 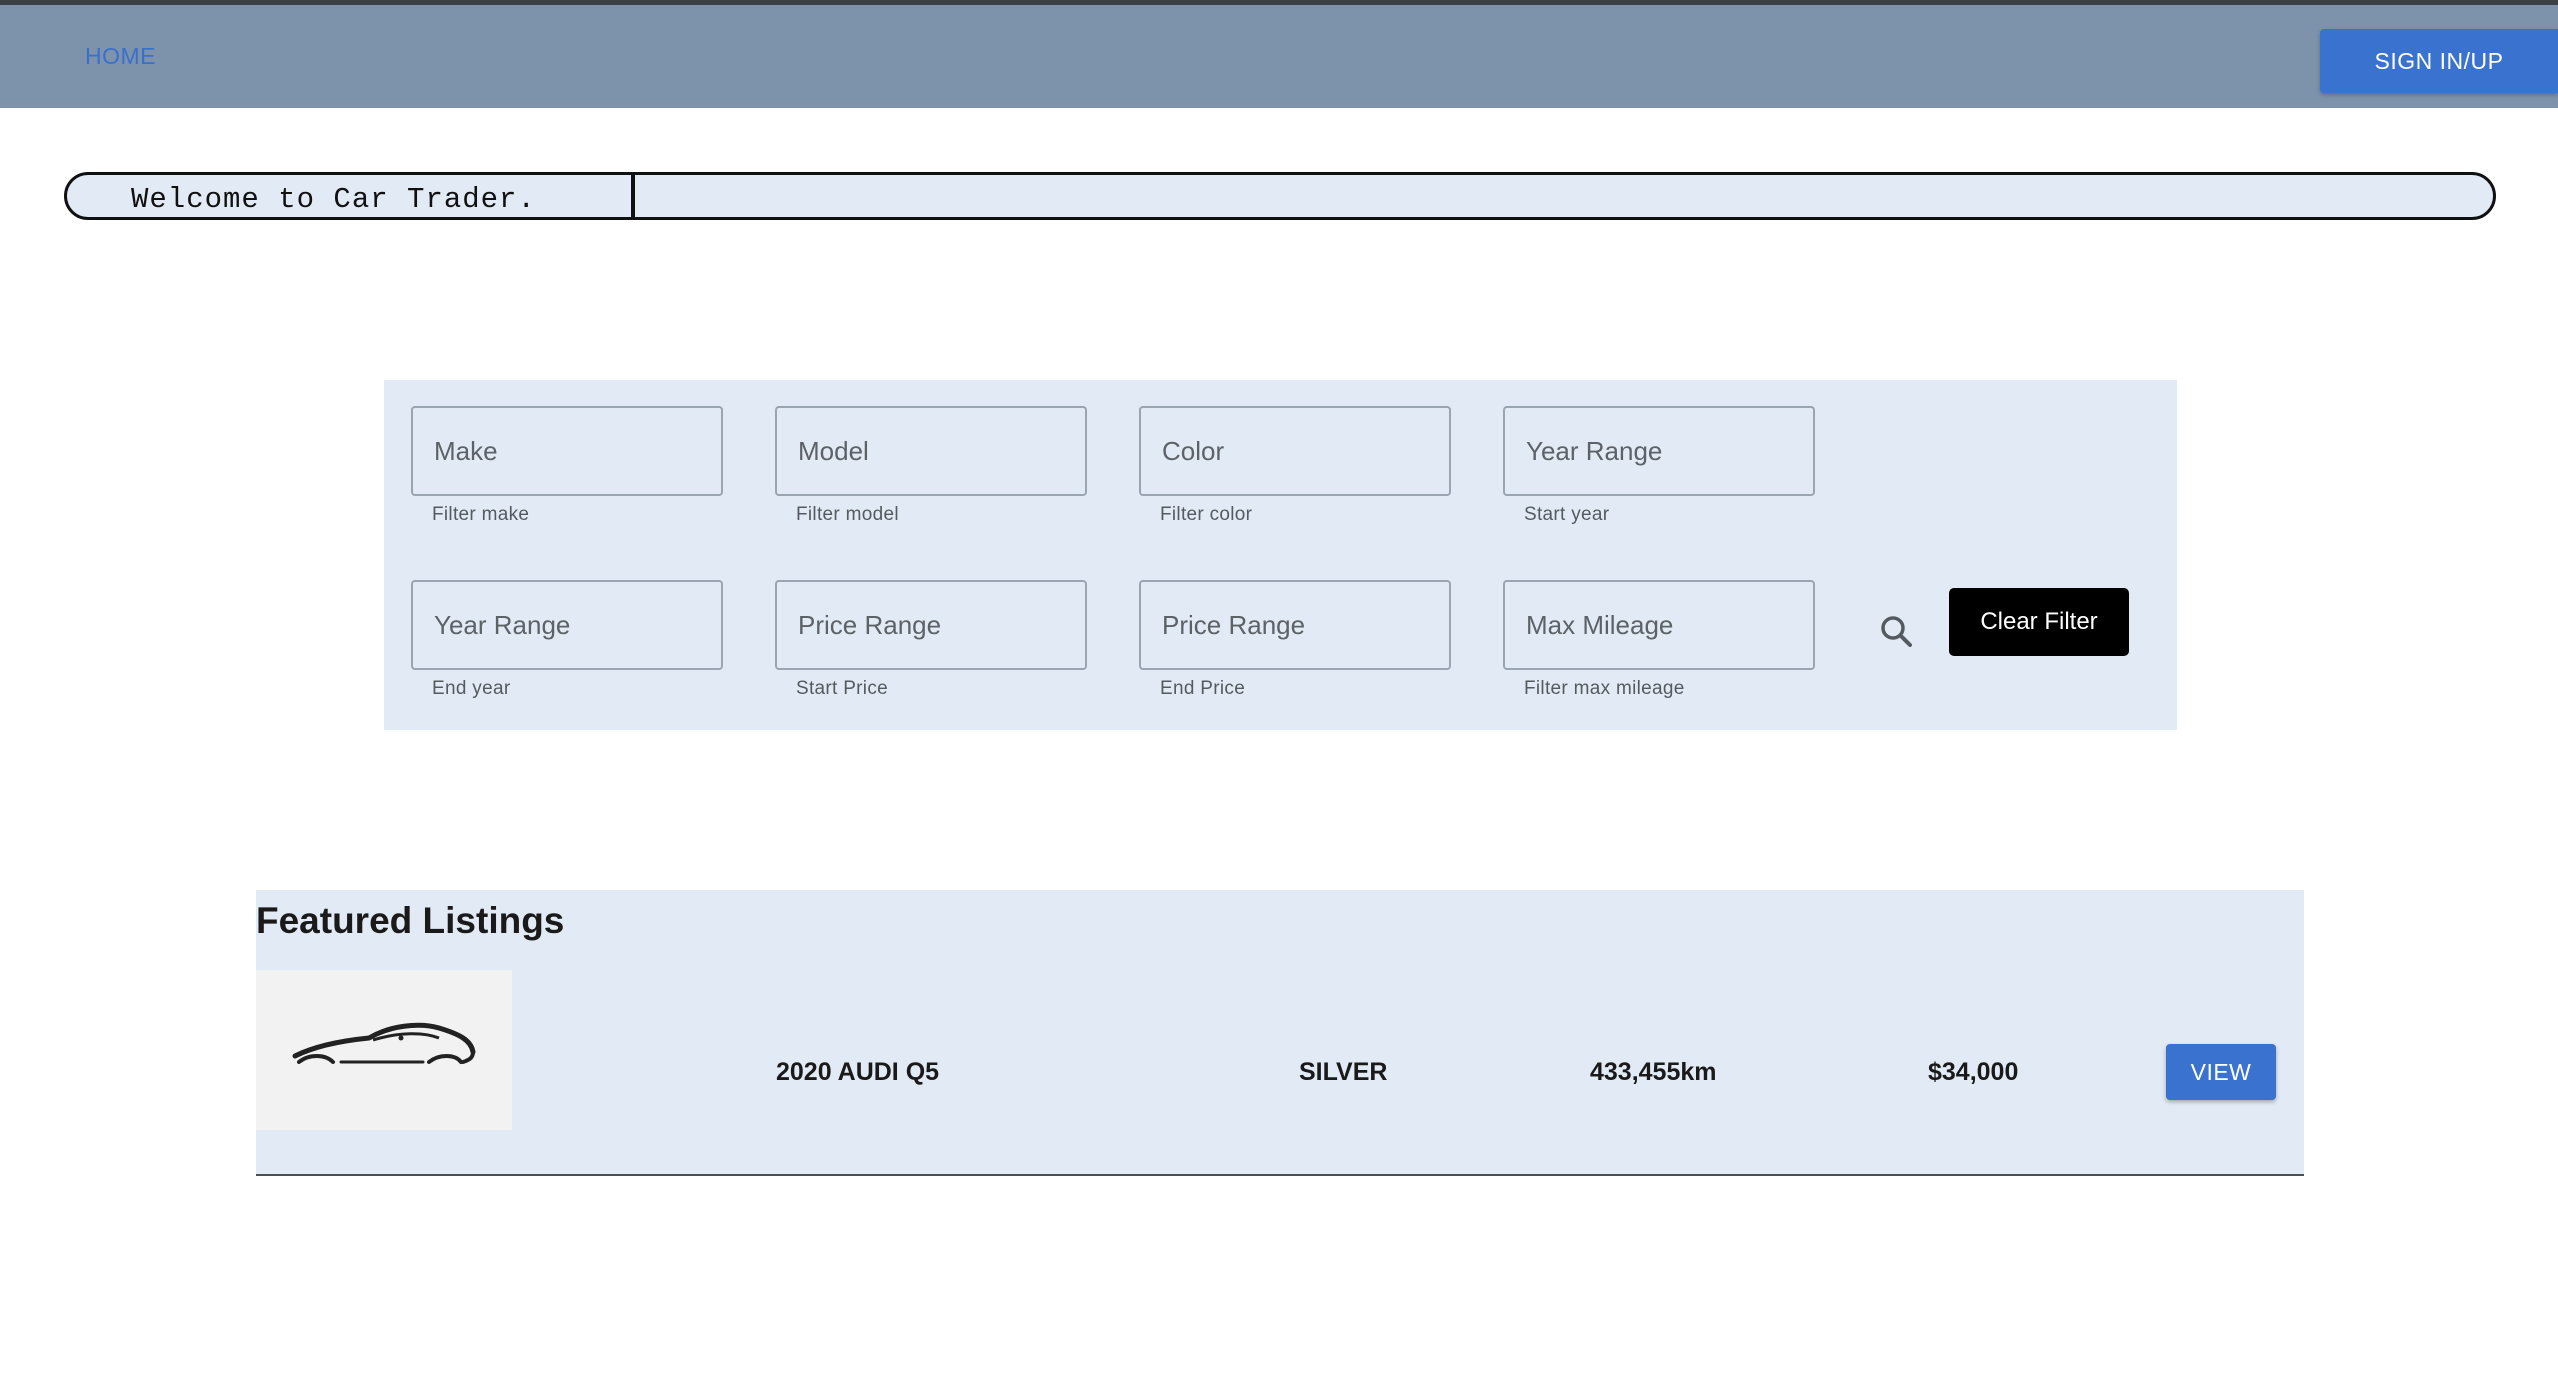 I want to click on search-icon, so click(x=1897, y=632).